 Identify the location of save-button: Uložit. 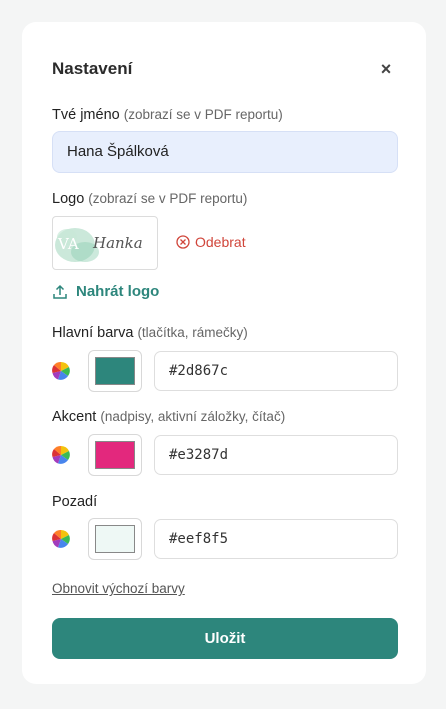
(225, 638).